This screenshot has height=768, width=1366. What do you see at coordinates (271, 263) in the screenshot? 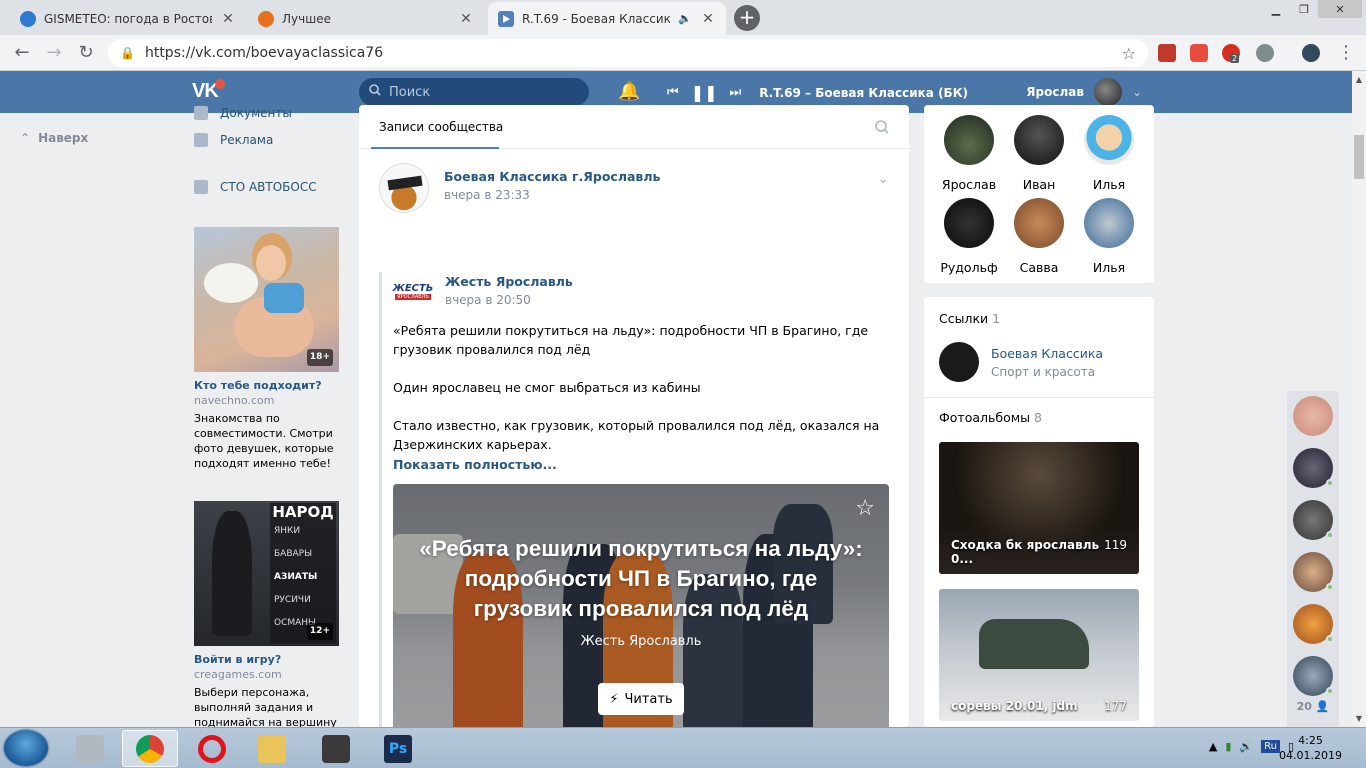
I see `ad-photo-face` at bounding box center [271, 263].